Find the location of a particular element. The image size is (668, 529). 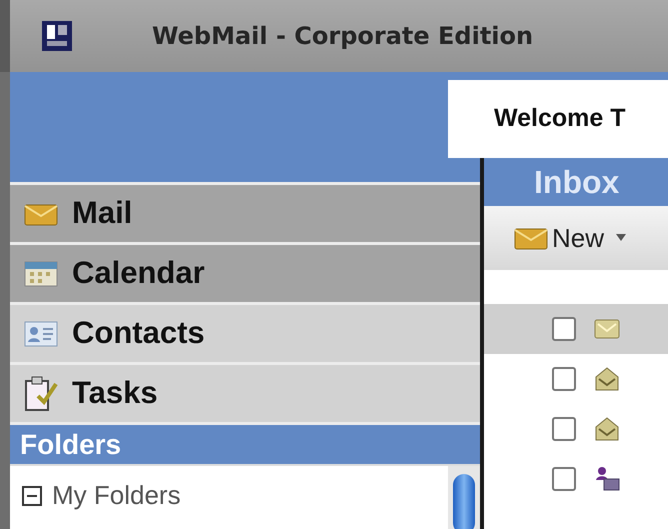

message-row is located at coordinates (576, 329).